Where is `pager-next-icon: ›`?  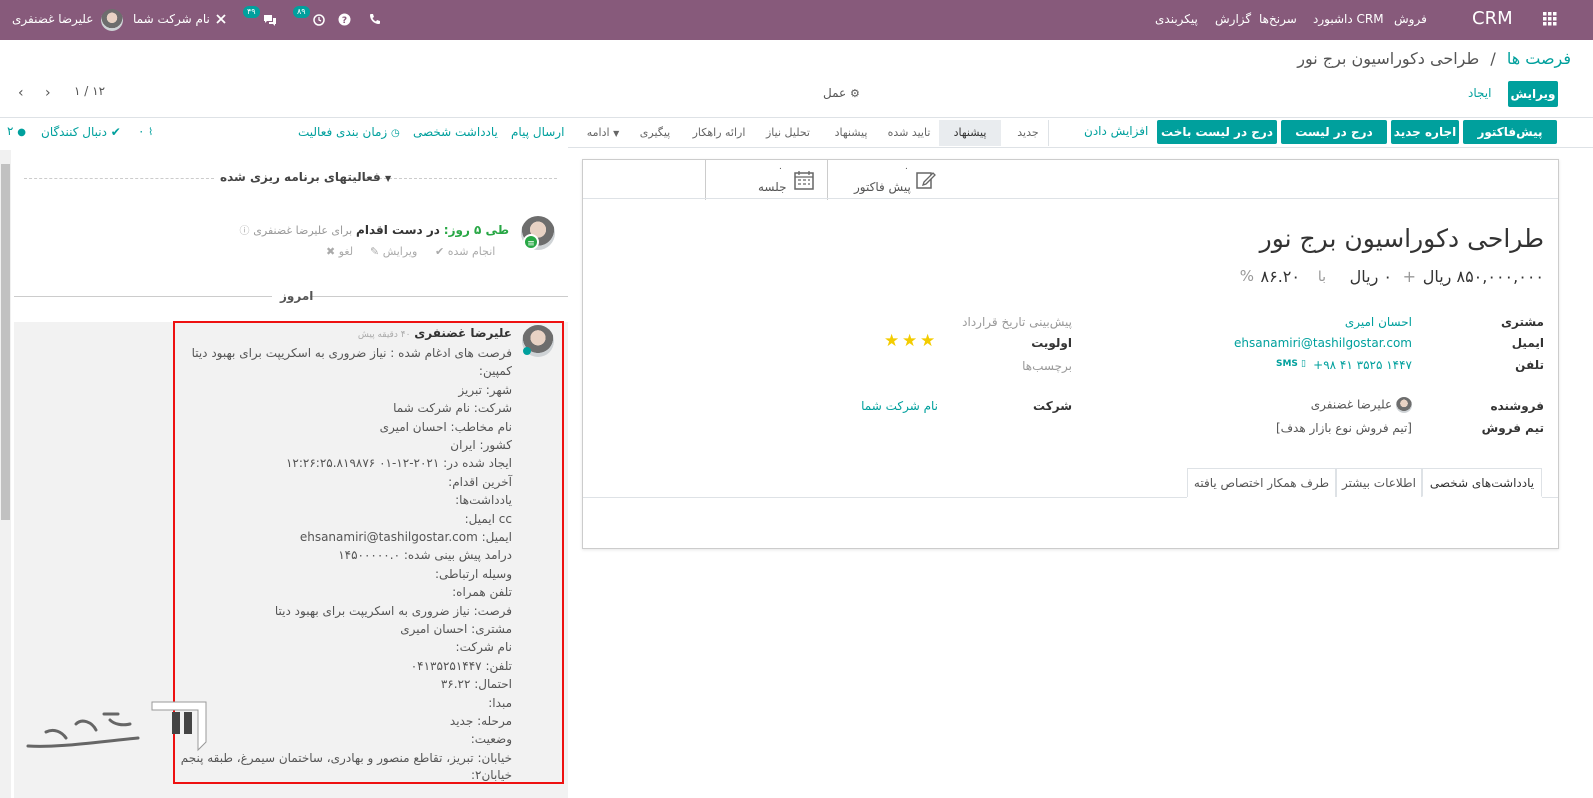
pager-next-icon: › is located at coordinates (48, 93).